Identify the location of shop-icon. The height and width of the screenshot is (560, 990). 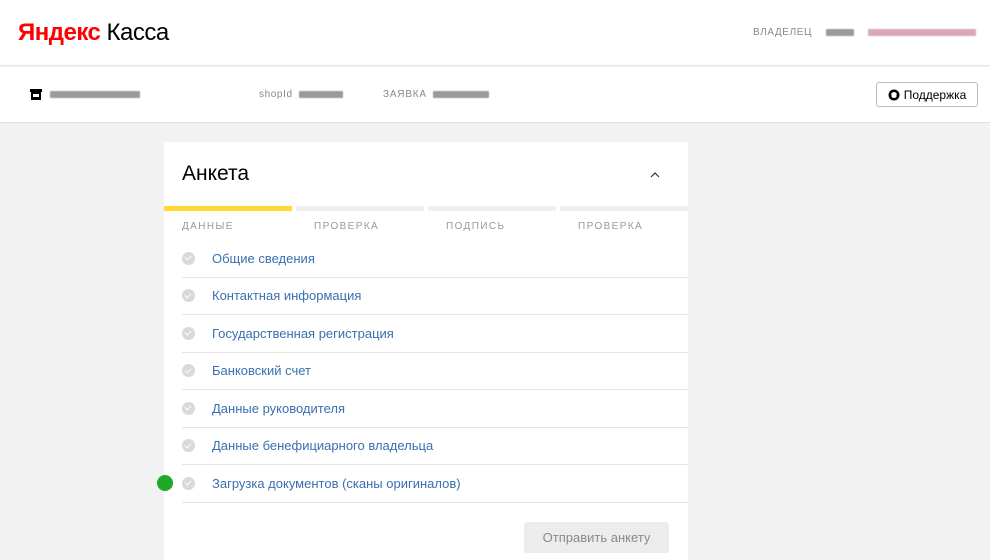
(36, 94).